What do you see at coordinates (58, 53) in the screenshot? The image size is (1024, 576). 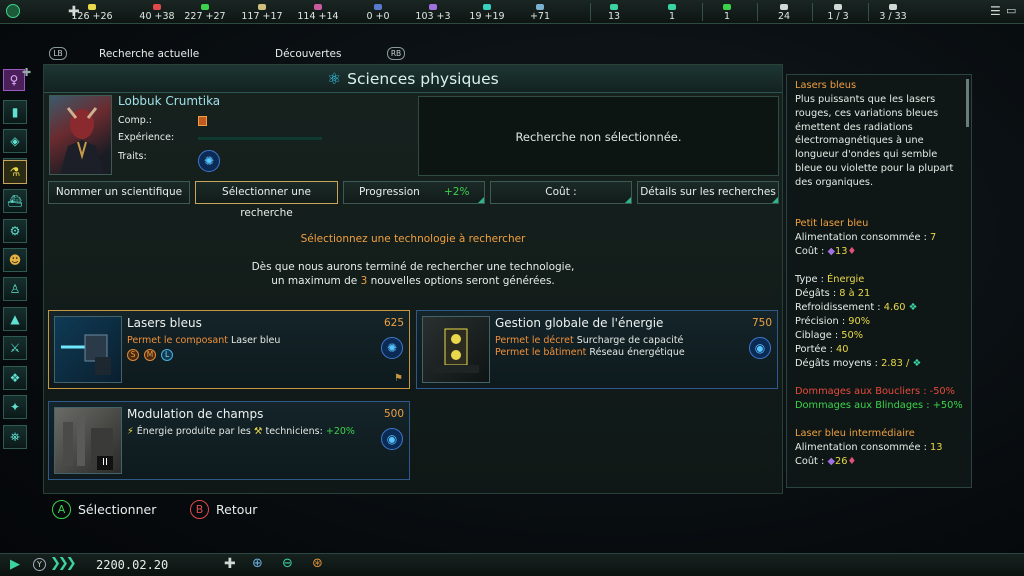 I see `lb-button-icon: LB` at bounding box center [58, 53].